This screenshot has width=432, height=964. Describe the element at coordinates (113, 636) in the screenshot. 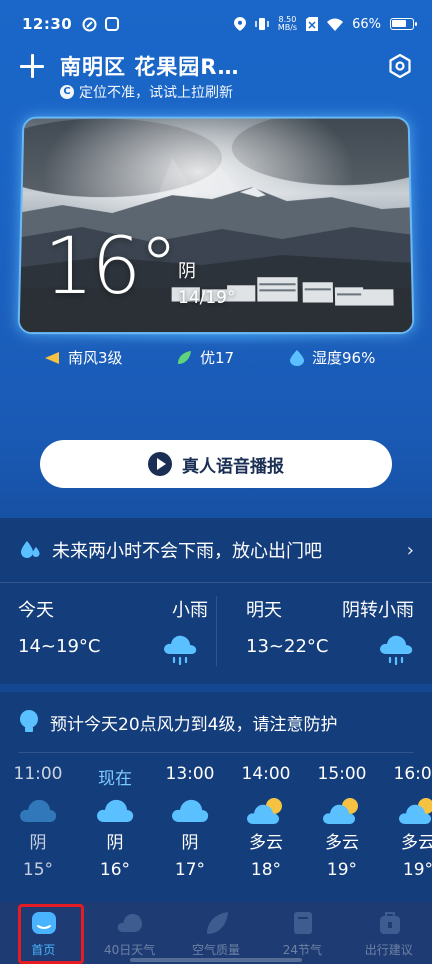

I see `day-forecast-today: 今天 小雨 14~19°C` at that location.